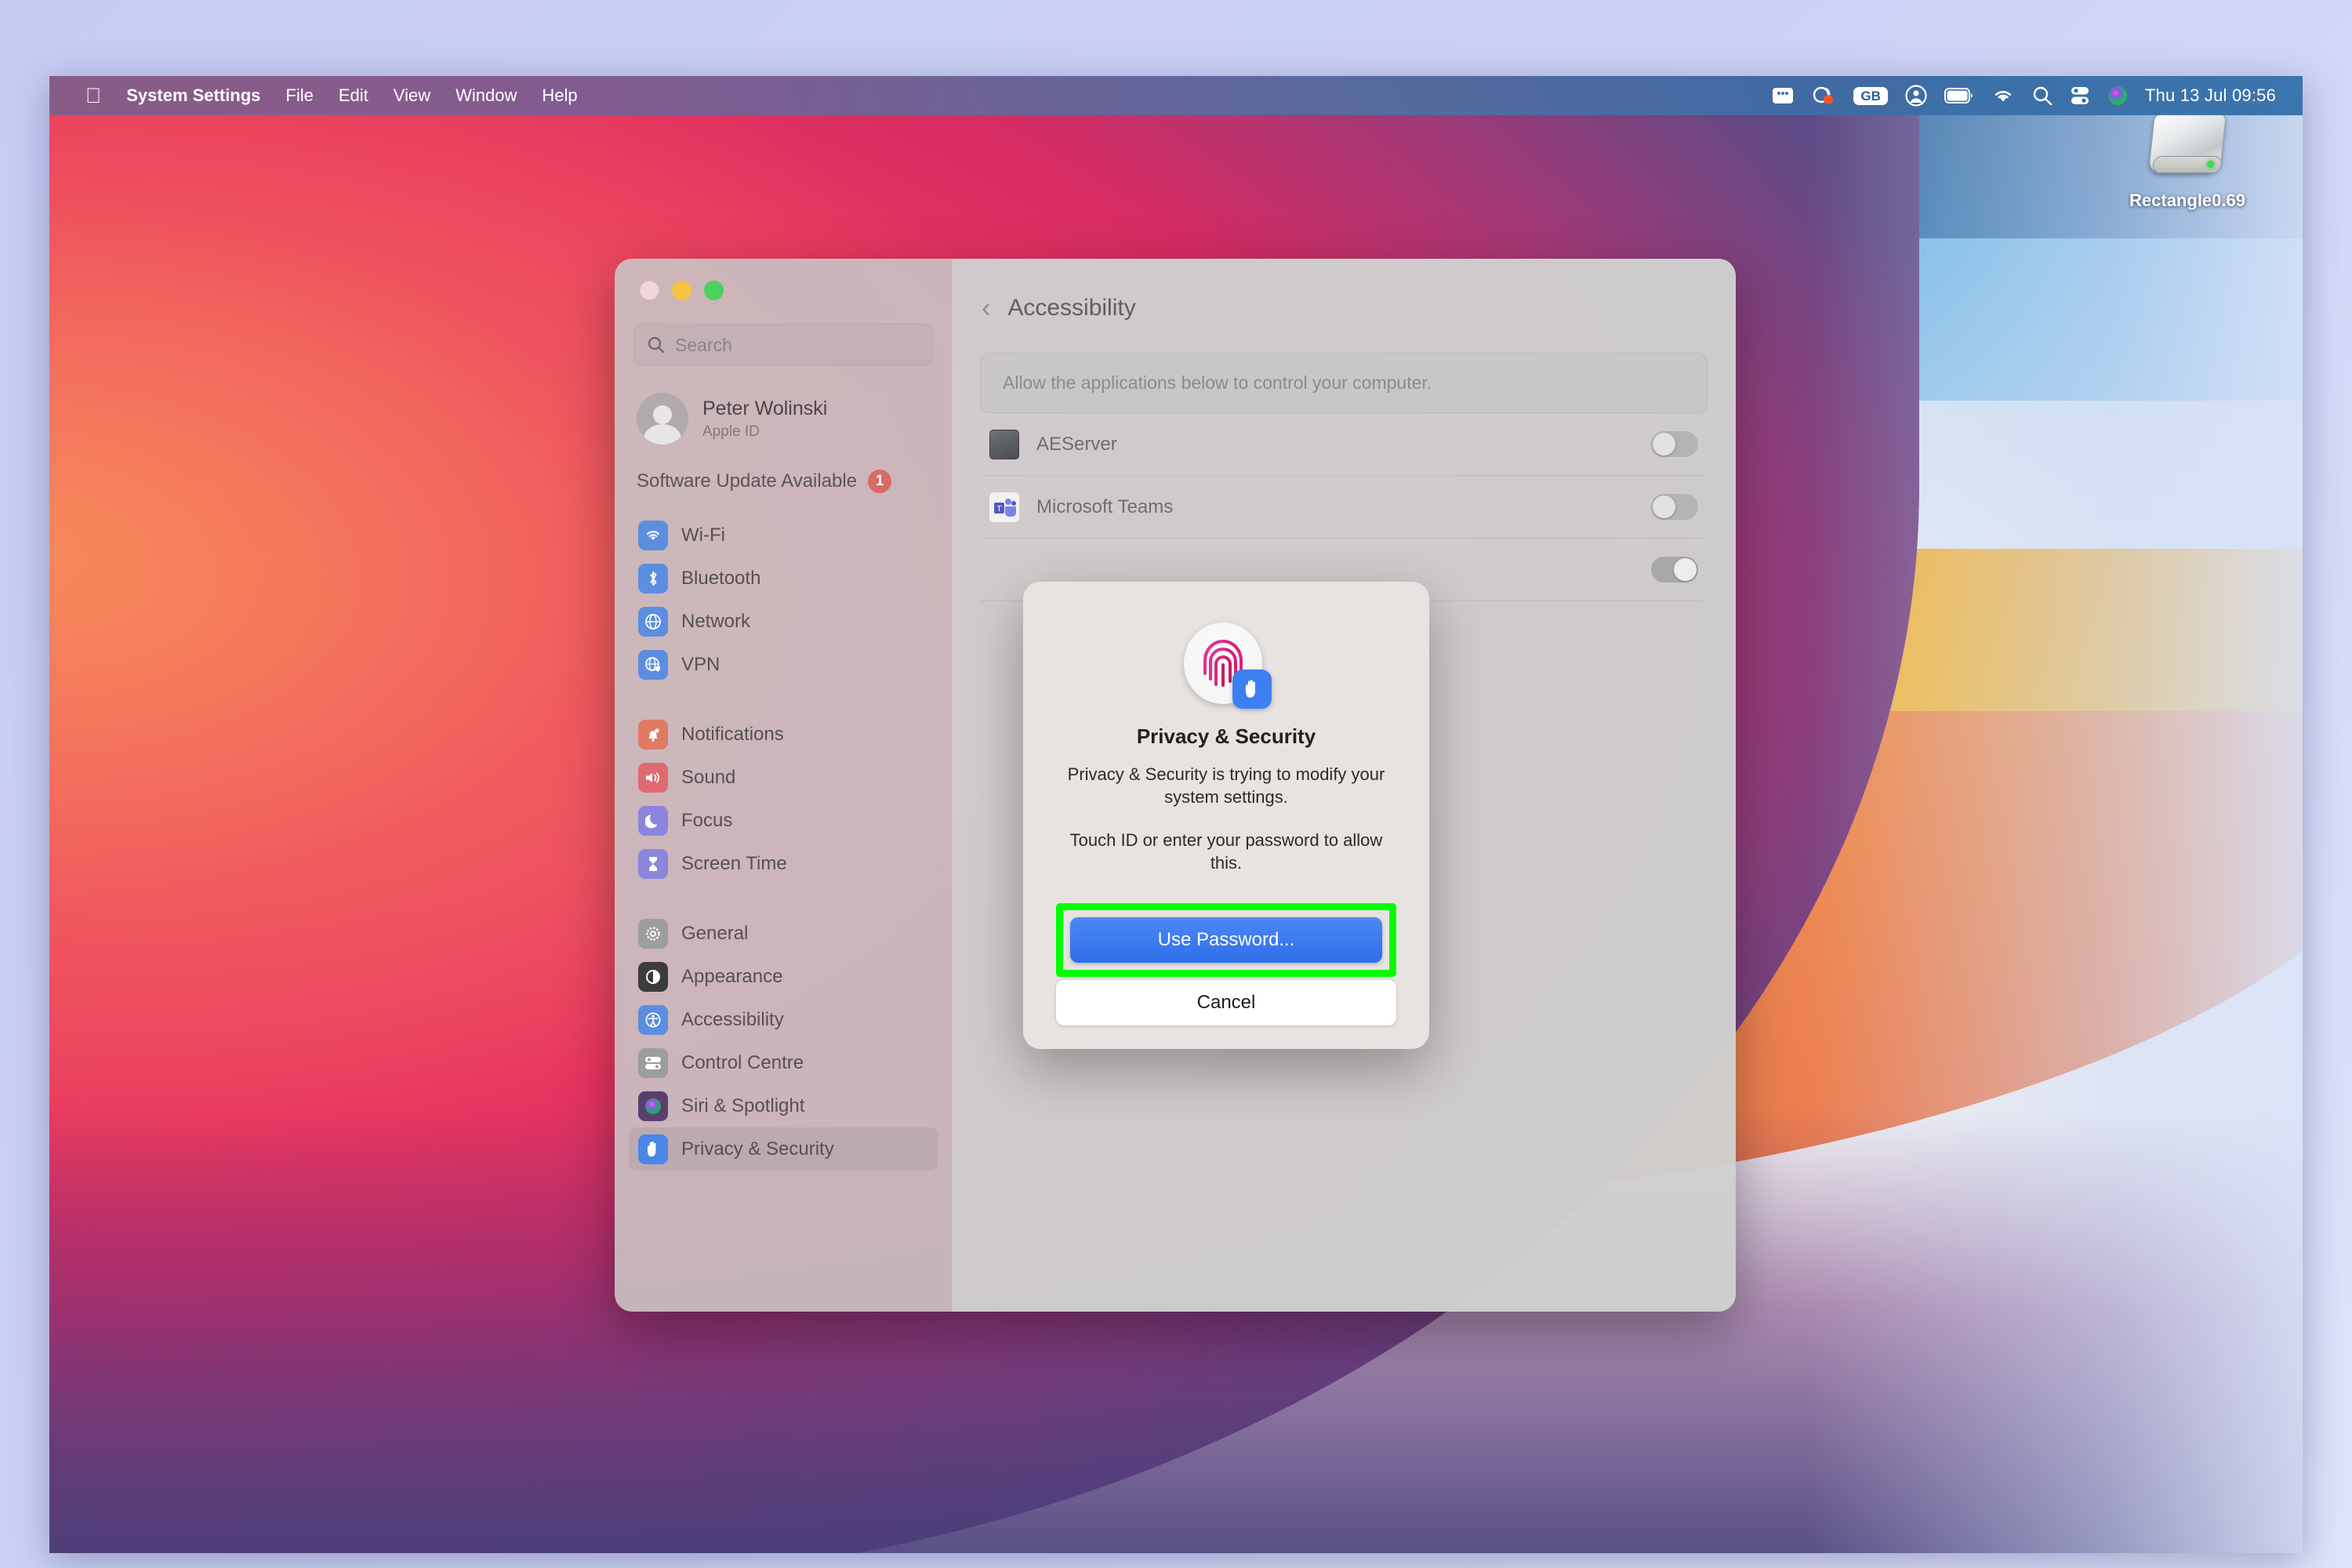 This screenshot has width=2352, height=1568. Describe the element at coordinates (716, 621) in the screenshot. I see `sidebar-item-label: Network` at that location.